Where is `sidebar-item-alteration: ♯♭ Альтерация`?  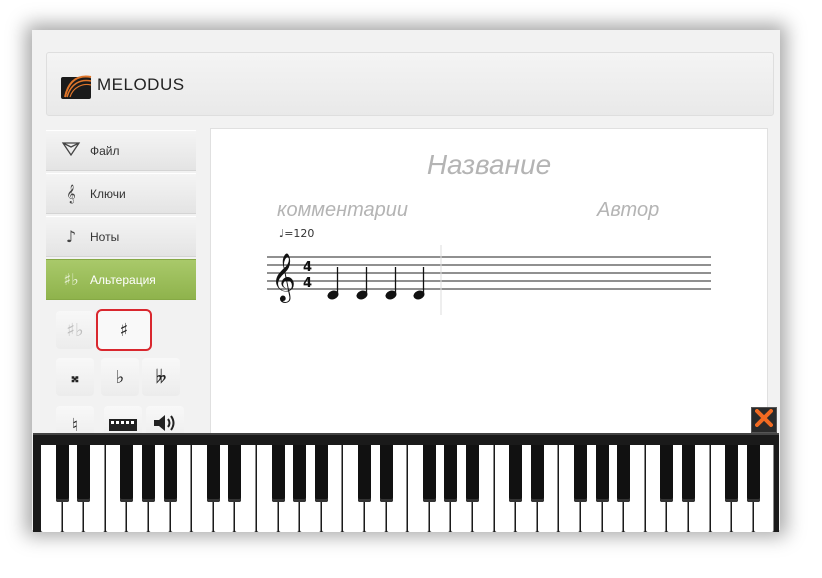 sidebar-item-alteration: ♯♭ Альтерация is located at coordinates (121, 279).